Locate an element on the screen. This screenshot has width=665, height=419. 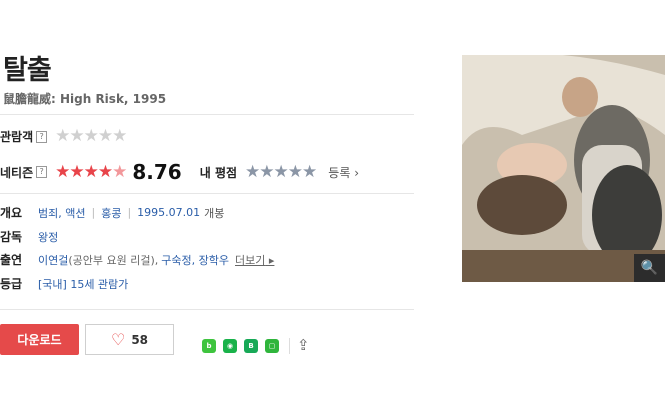
release-suffix: 개봉 is located at coordinates (214, 213).